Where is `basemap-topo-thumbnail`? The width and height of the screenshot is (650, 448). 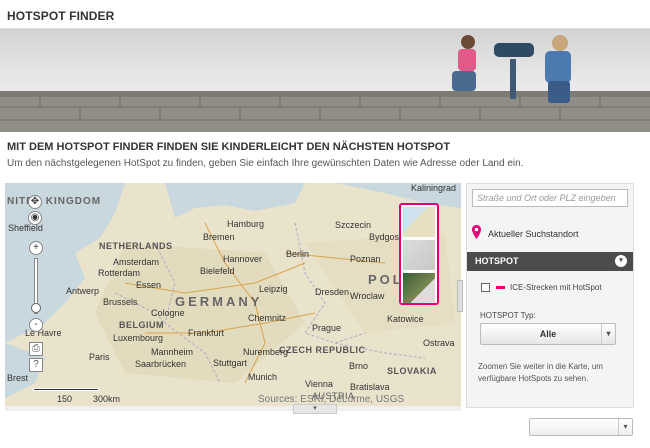
basemap-topo-thumbnail is located at coordinates (419, 255).